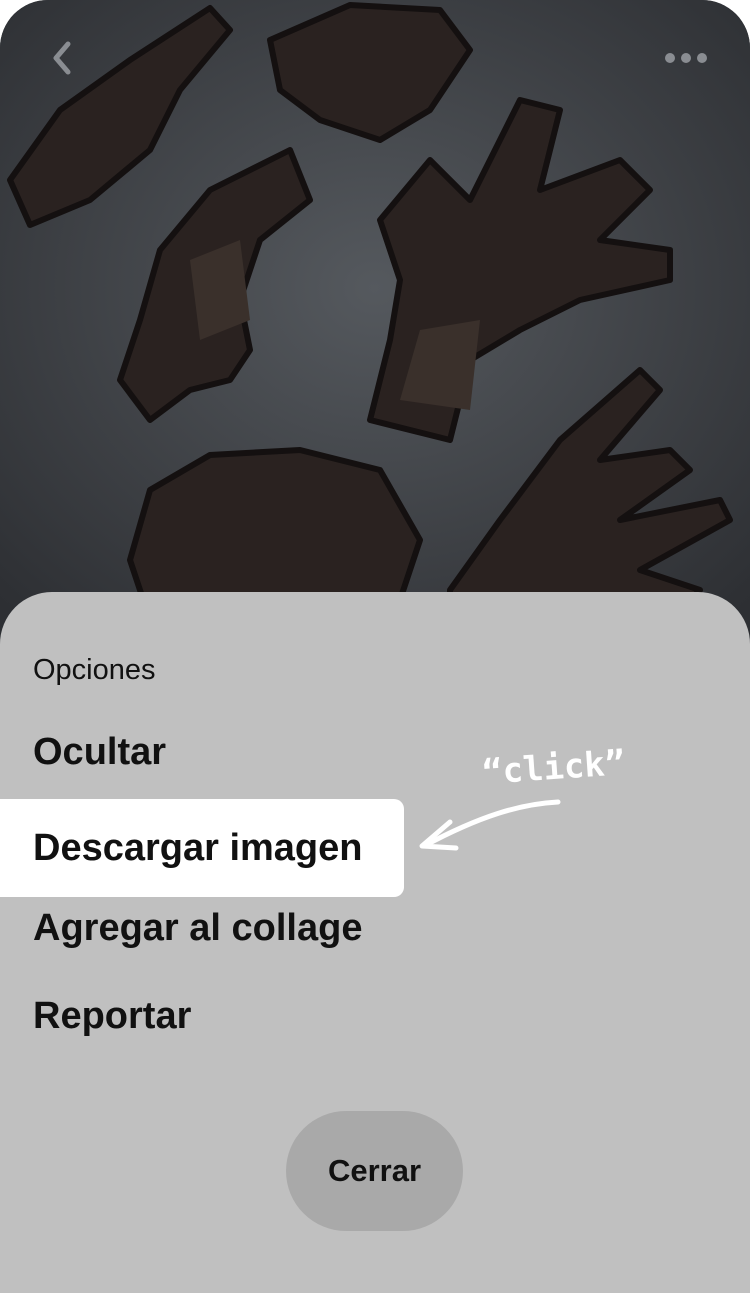  What do you see at coordinates (202, 1016) in the screenshot?
I see `option-reportar: Reportar` at bounding box center [202, 1016].